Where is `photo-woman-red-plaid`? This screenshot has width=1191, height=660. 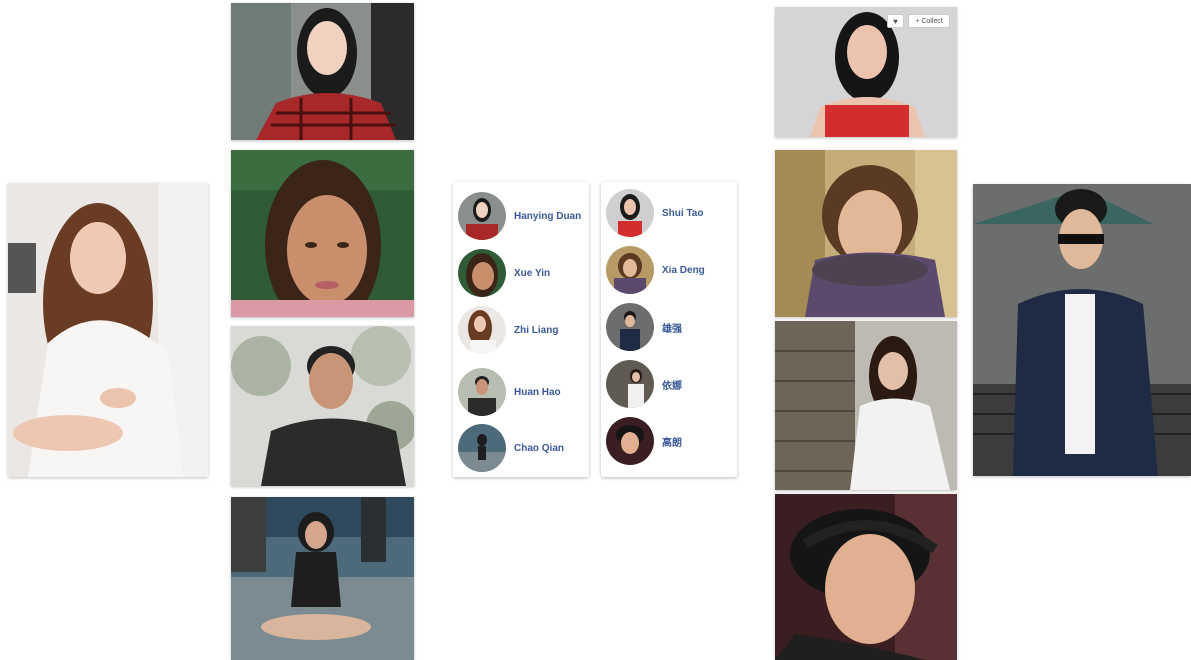 photo-woman-red-plaid is located at coordinates (322, 71).